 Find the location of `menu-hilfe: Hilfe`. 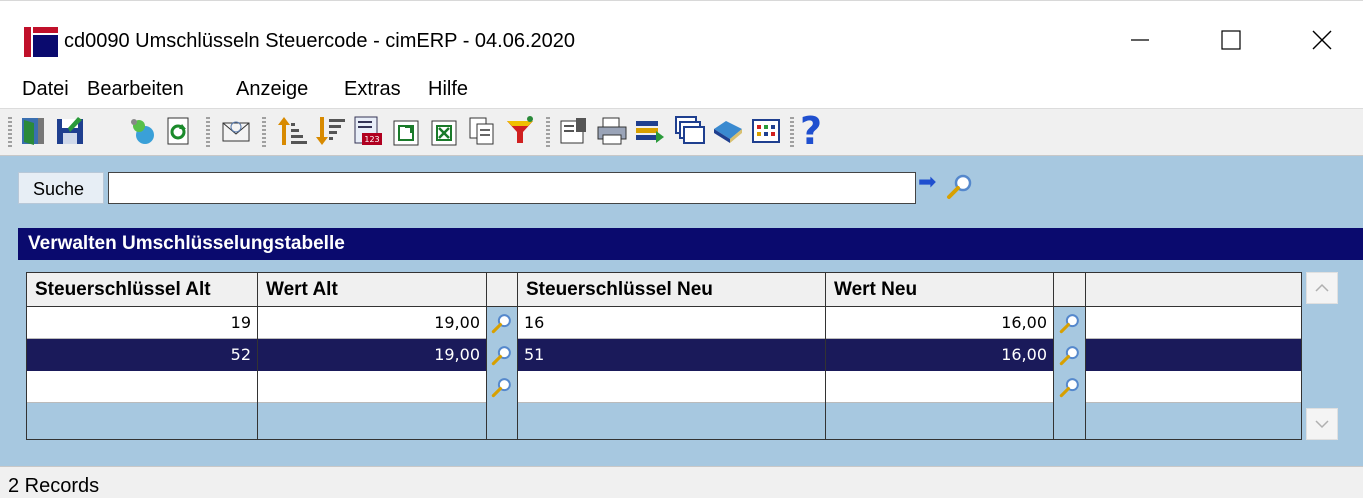

menu-hilfe: Hilfe is located at coordinates (448, 89).